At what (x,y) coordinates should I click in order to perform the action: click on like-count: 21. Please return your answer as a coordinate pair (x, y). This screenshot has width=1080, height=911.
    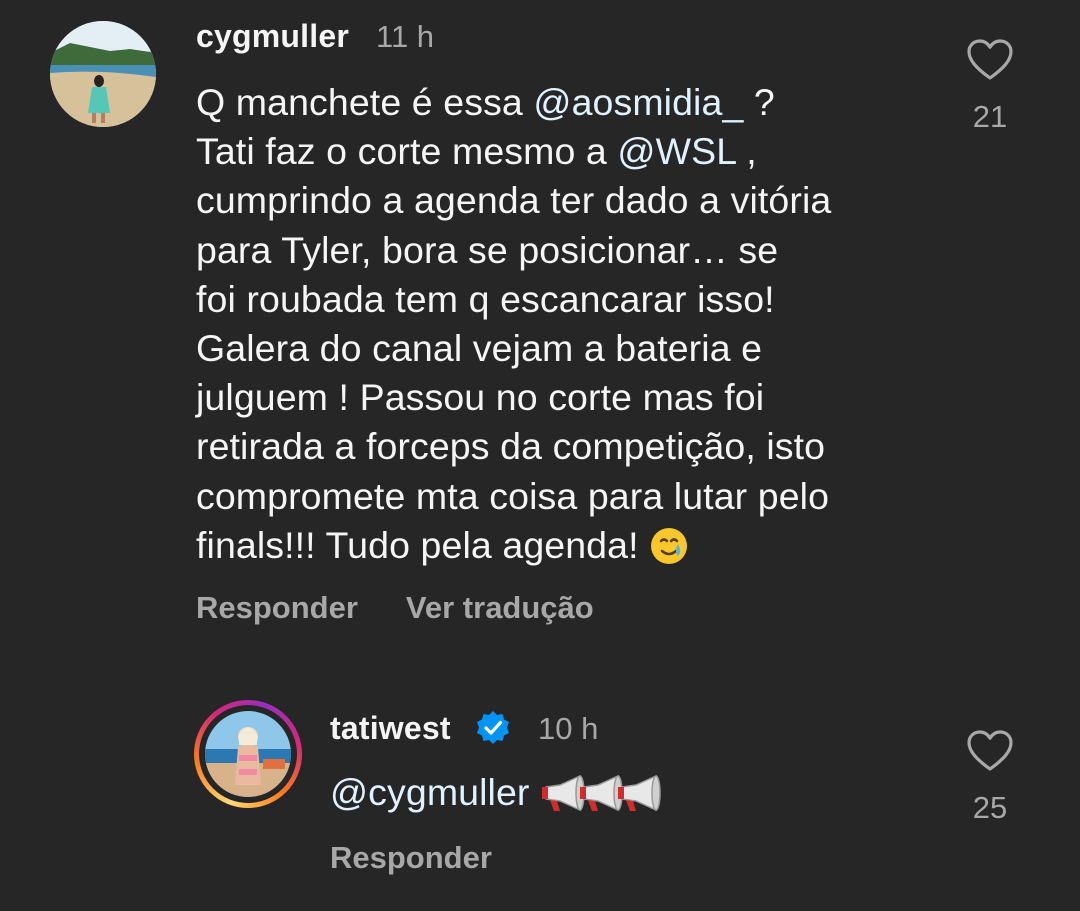
    Looking at the image, I should click on (990, 116).